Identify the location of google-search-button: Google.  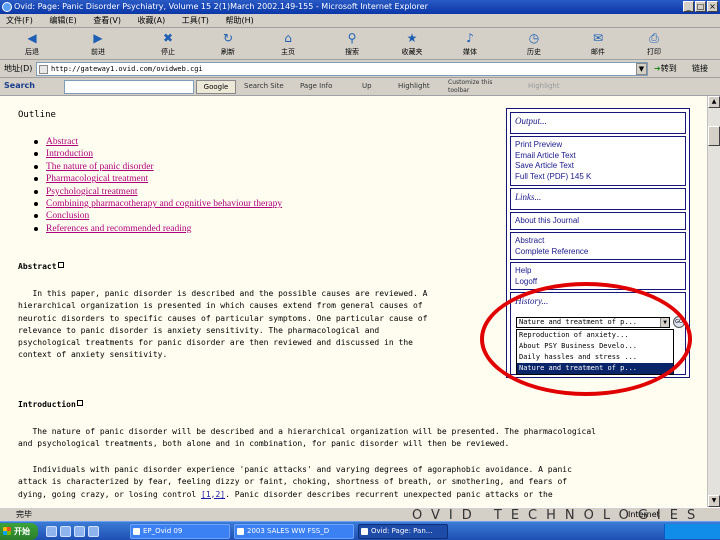
(216, 87).